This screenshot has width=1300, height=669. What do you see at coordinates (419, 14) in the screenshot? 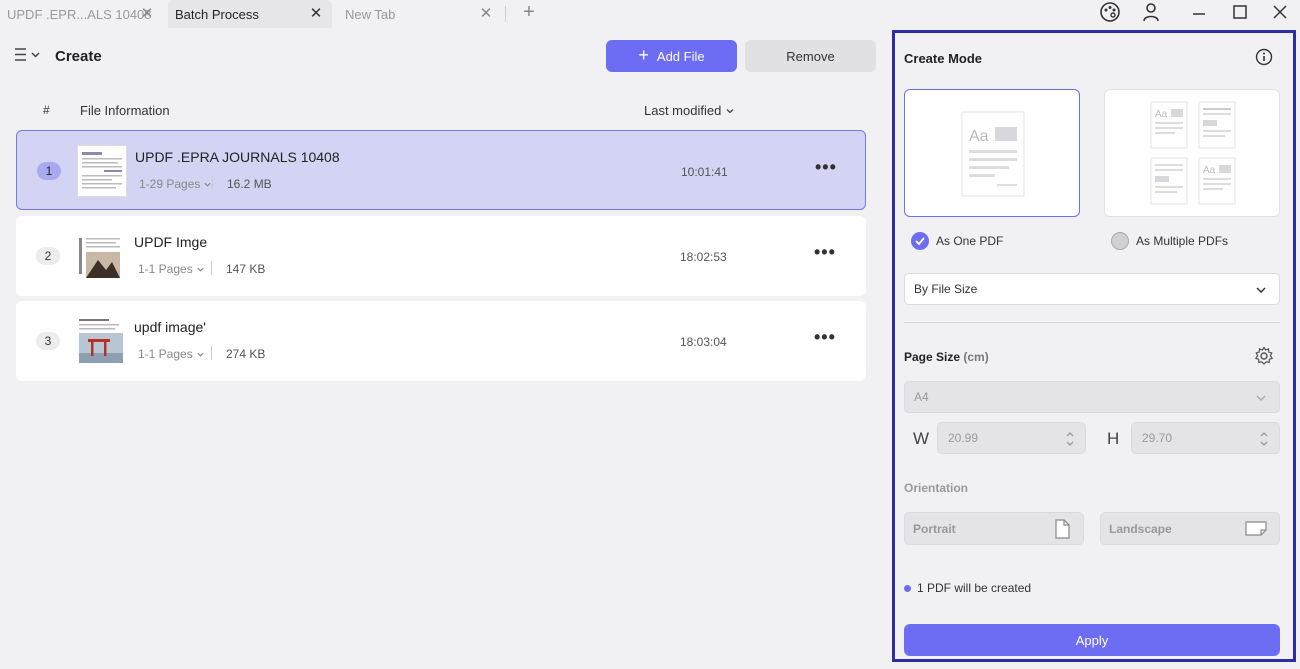
I see `tab-new-tab: New Tab ✕` at bounding box center [419, 14].